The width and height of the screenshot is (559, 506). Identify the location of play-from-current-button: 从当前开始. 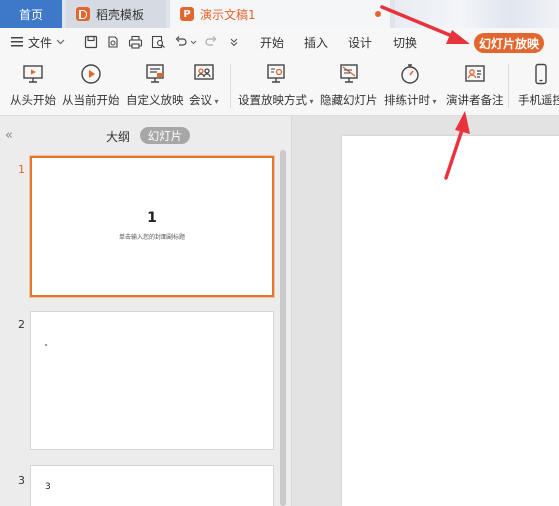
(91, 85).